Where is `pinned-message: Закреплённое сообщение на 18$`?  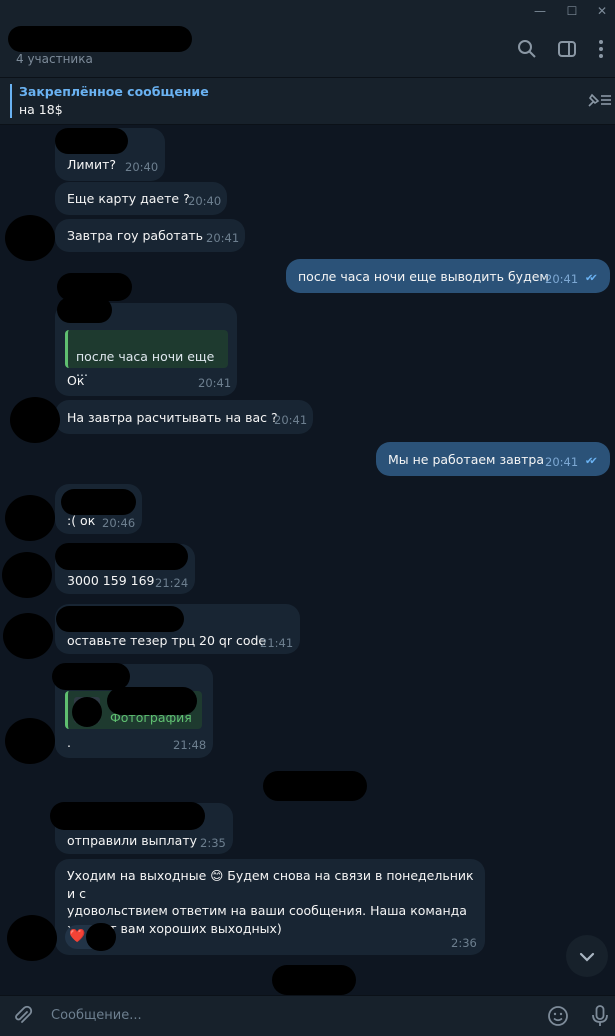 pinned-message: Закреплённое сообщение на 18$ is located at coordinates (307, 101).